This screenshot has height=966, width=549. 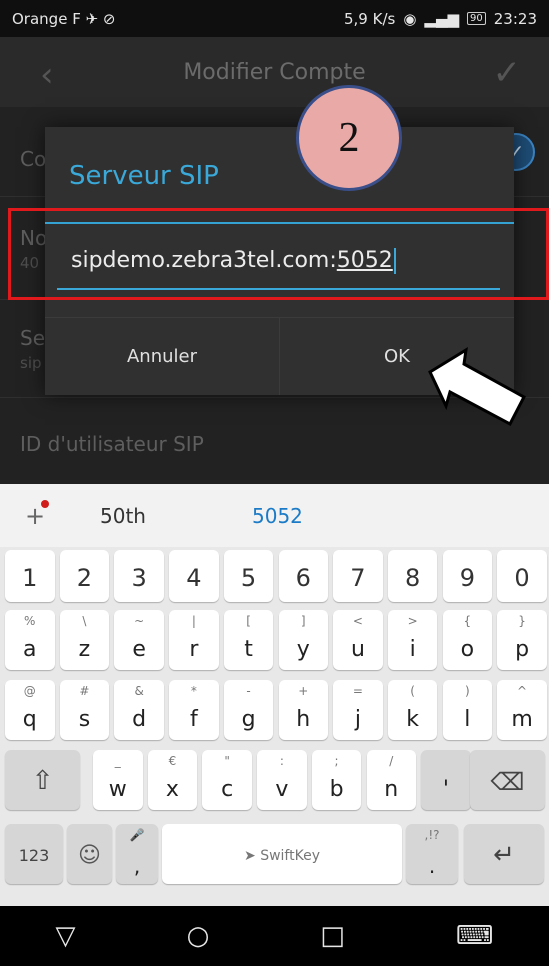 I want to click on key-c: " c, so click(x=227, y=780).